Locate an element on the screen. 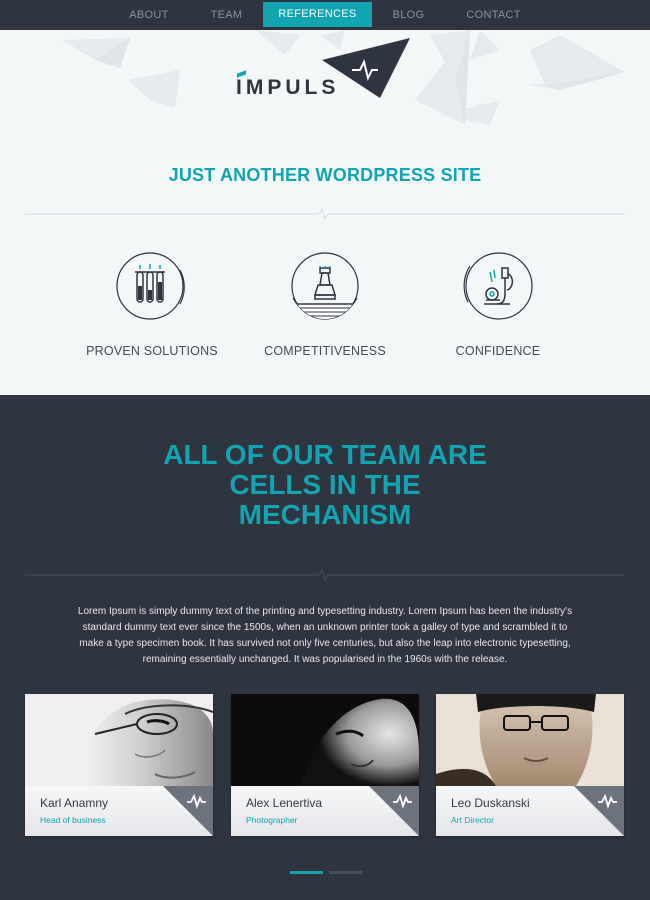 This screenshot has height=900, width=650. member-name: Alex Lenertiva is located at coordinates (284, 803).